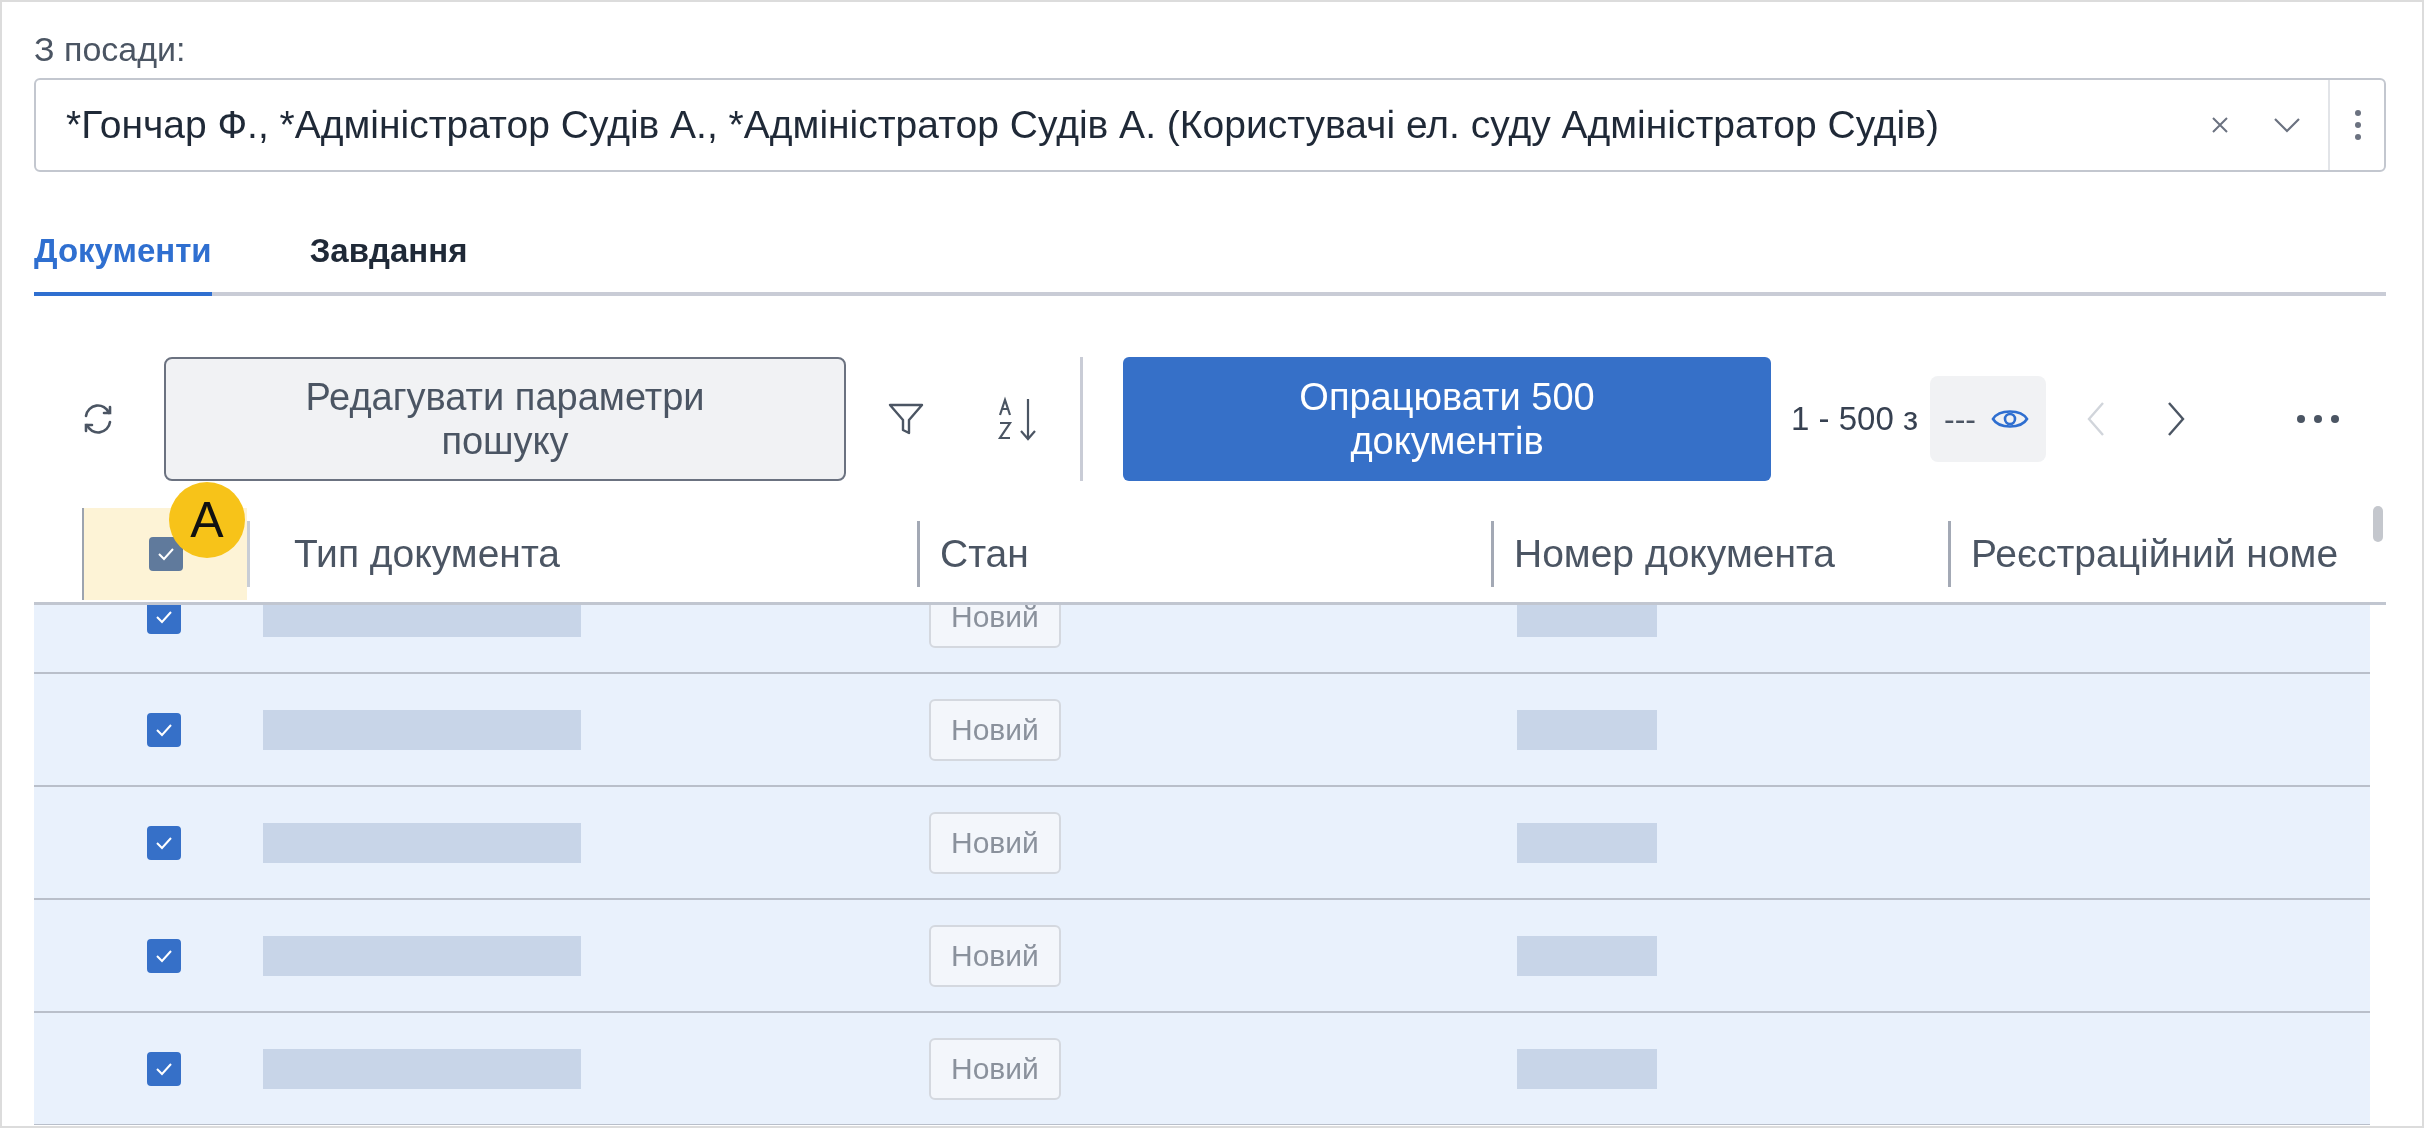 This screenshot has width=2424, height=1128. What do you see at coordinates (2159, 554) in the screenshot?
I see `column-header: Реєстраційний номе` at bounding box center [2159, 554].